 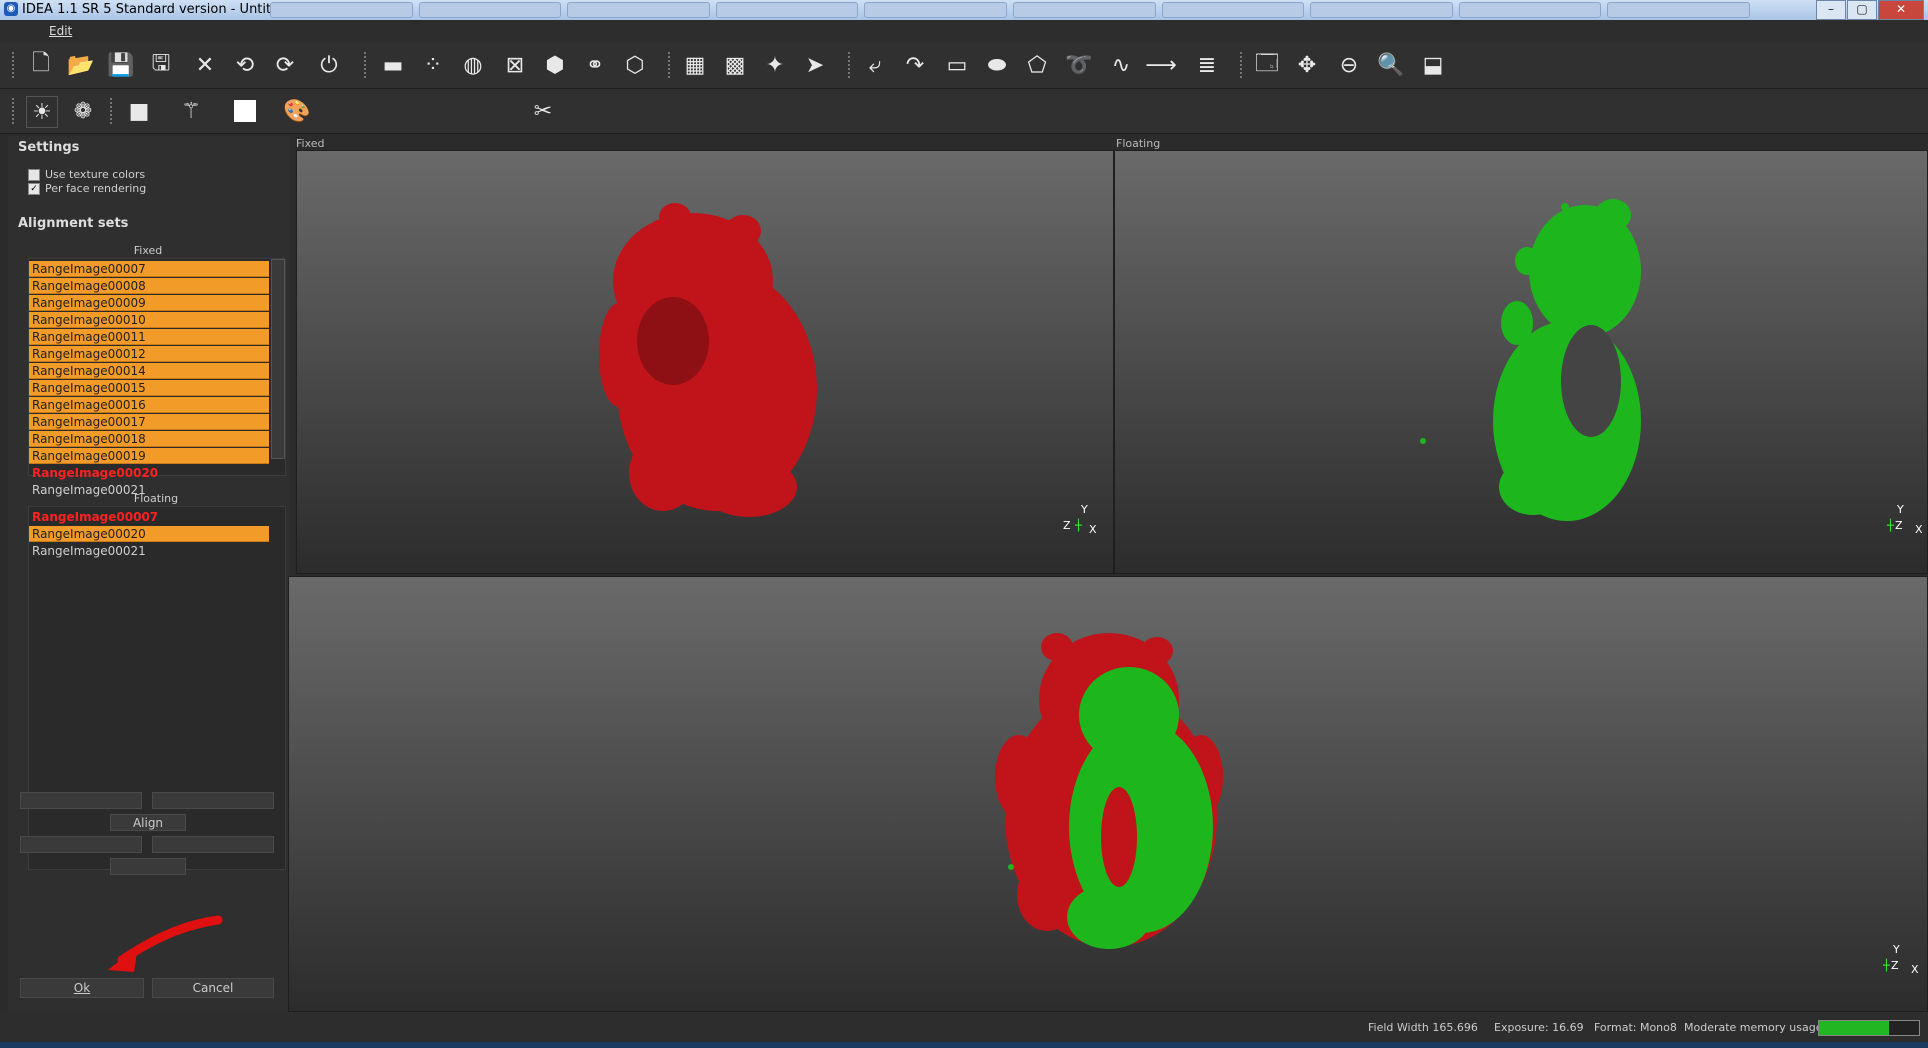 I want to click on checkbox-label: Per face rendering, so click(x=96, y=188).